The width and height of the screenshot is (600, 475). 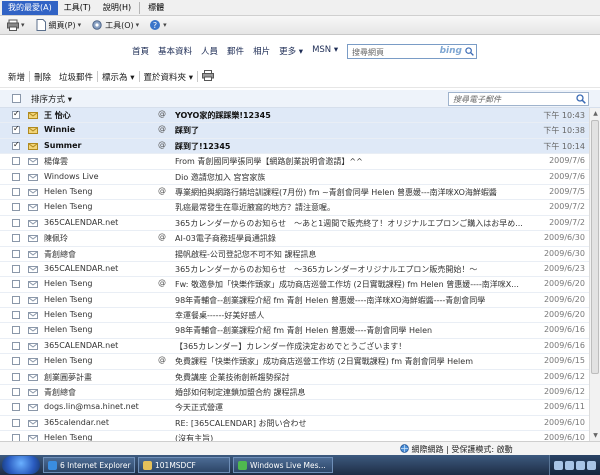 What do you see at coordinates (42, 77) in the screenshot?
I see `delete-button: 刪除` at bounding box center [42, 77].